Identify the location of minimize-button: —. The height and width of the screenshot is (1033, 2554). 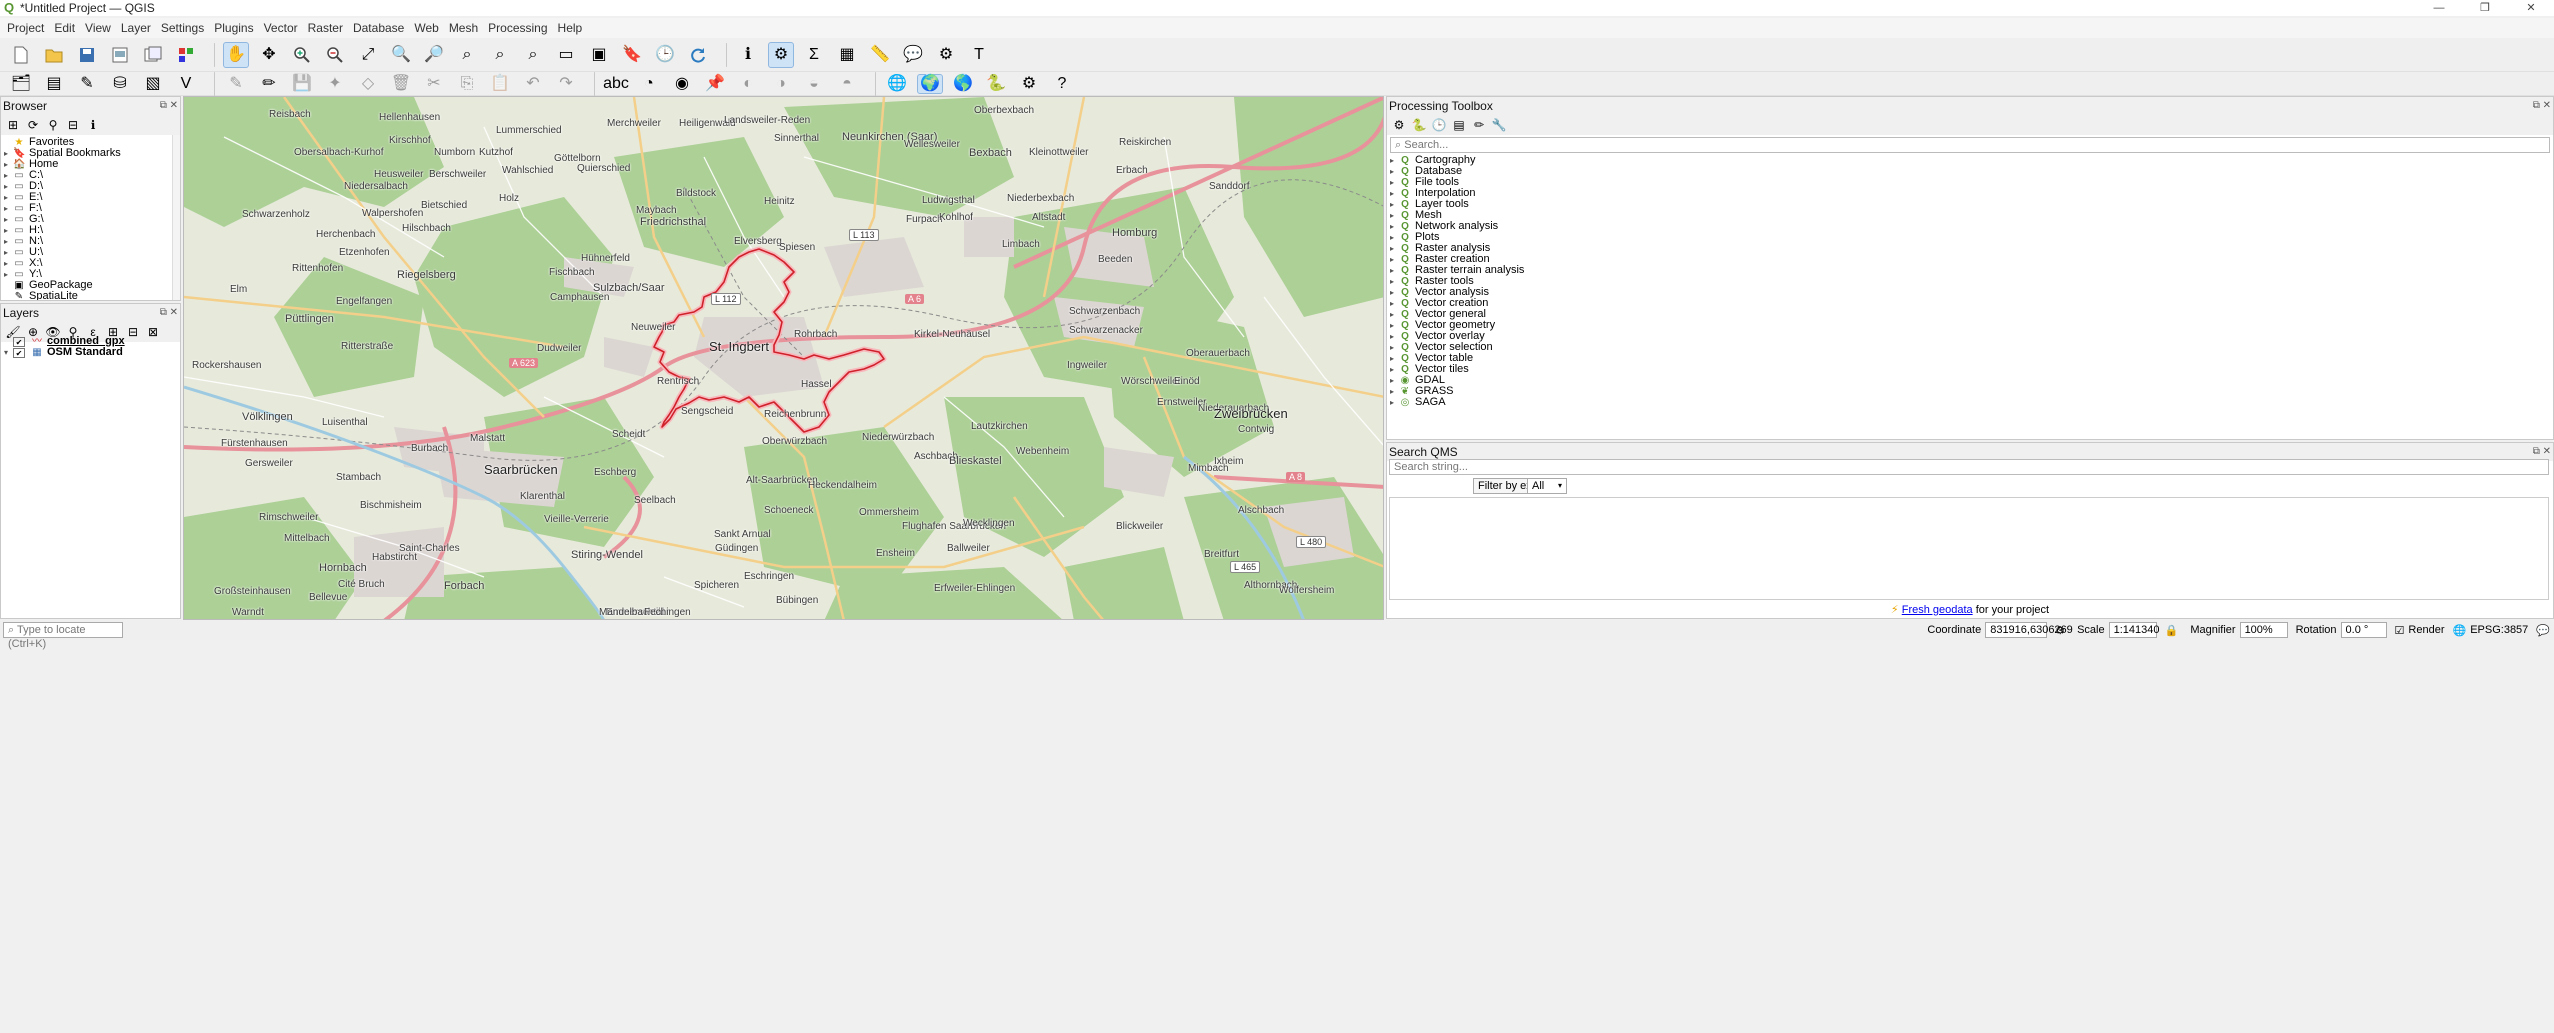
(2439, 8).